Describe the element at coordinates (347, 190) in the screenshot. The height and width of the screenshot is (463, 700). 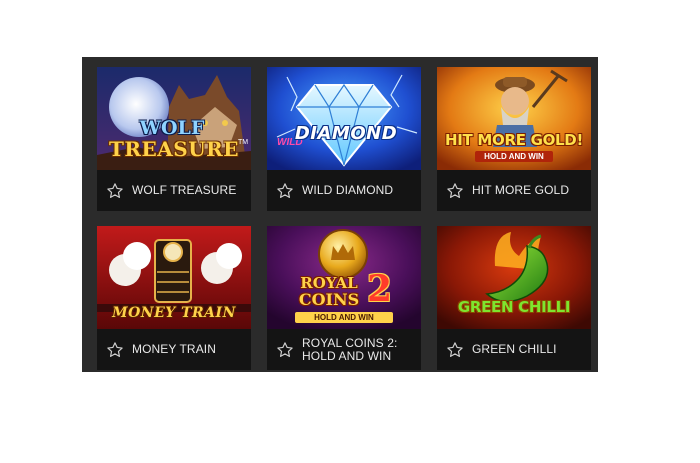
I see `game-title: WILD DIAMOND` at that location.